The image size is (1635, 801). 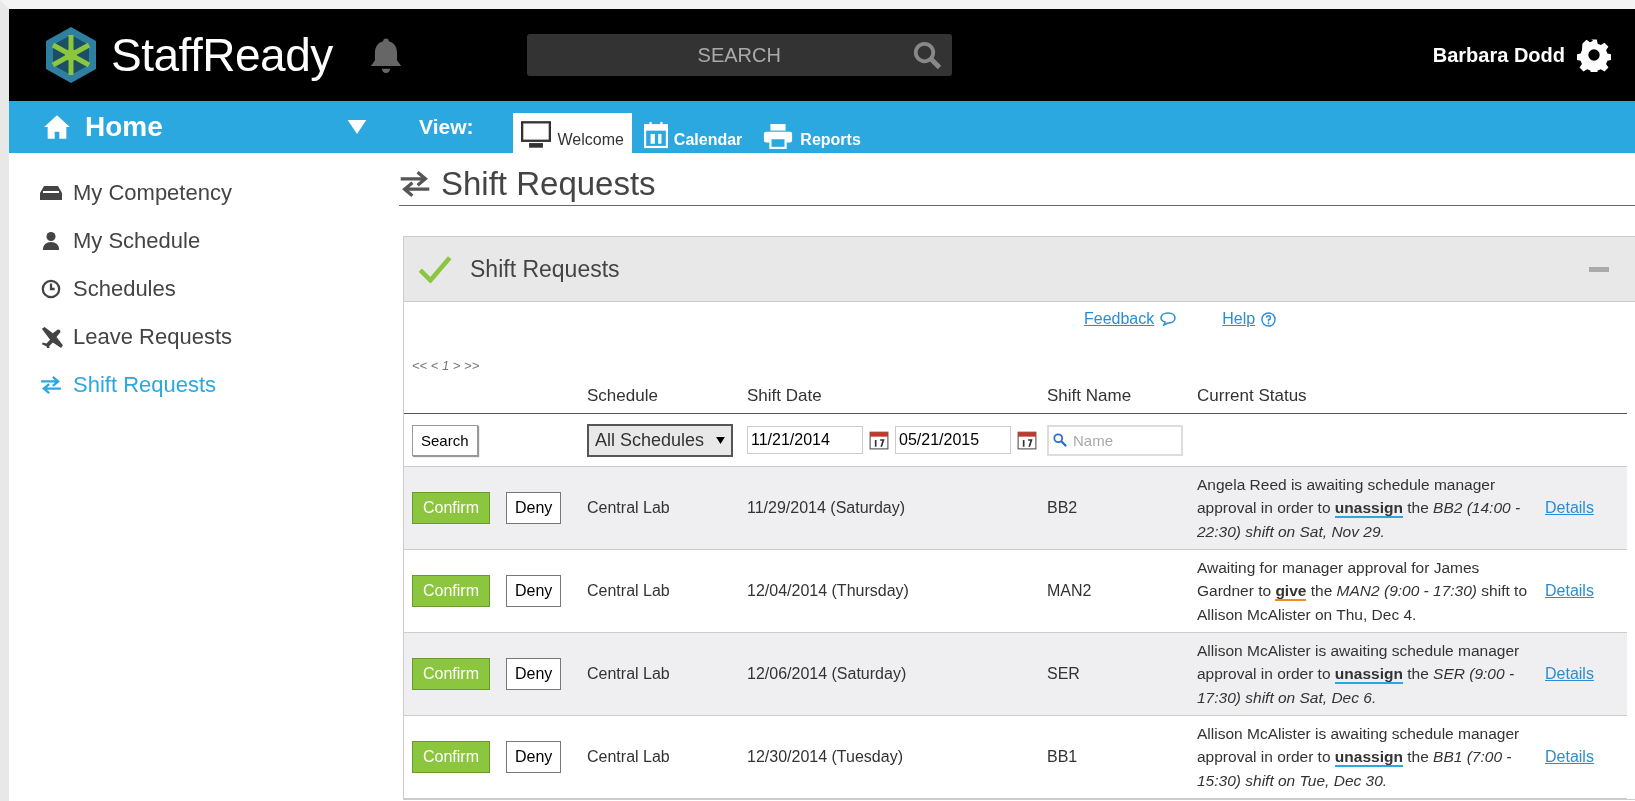 What do you see at coordinates (778, 136) in the screenshot?
I see `printer-icon` at bounding box center [778, 136].